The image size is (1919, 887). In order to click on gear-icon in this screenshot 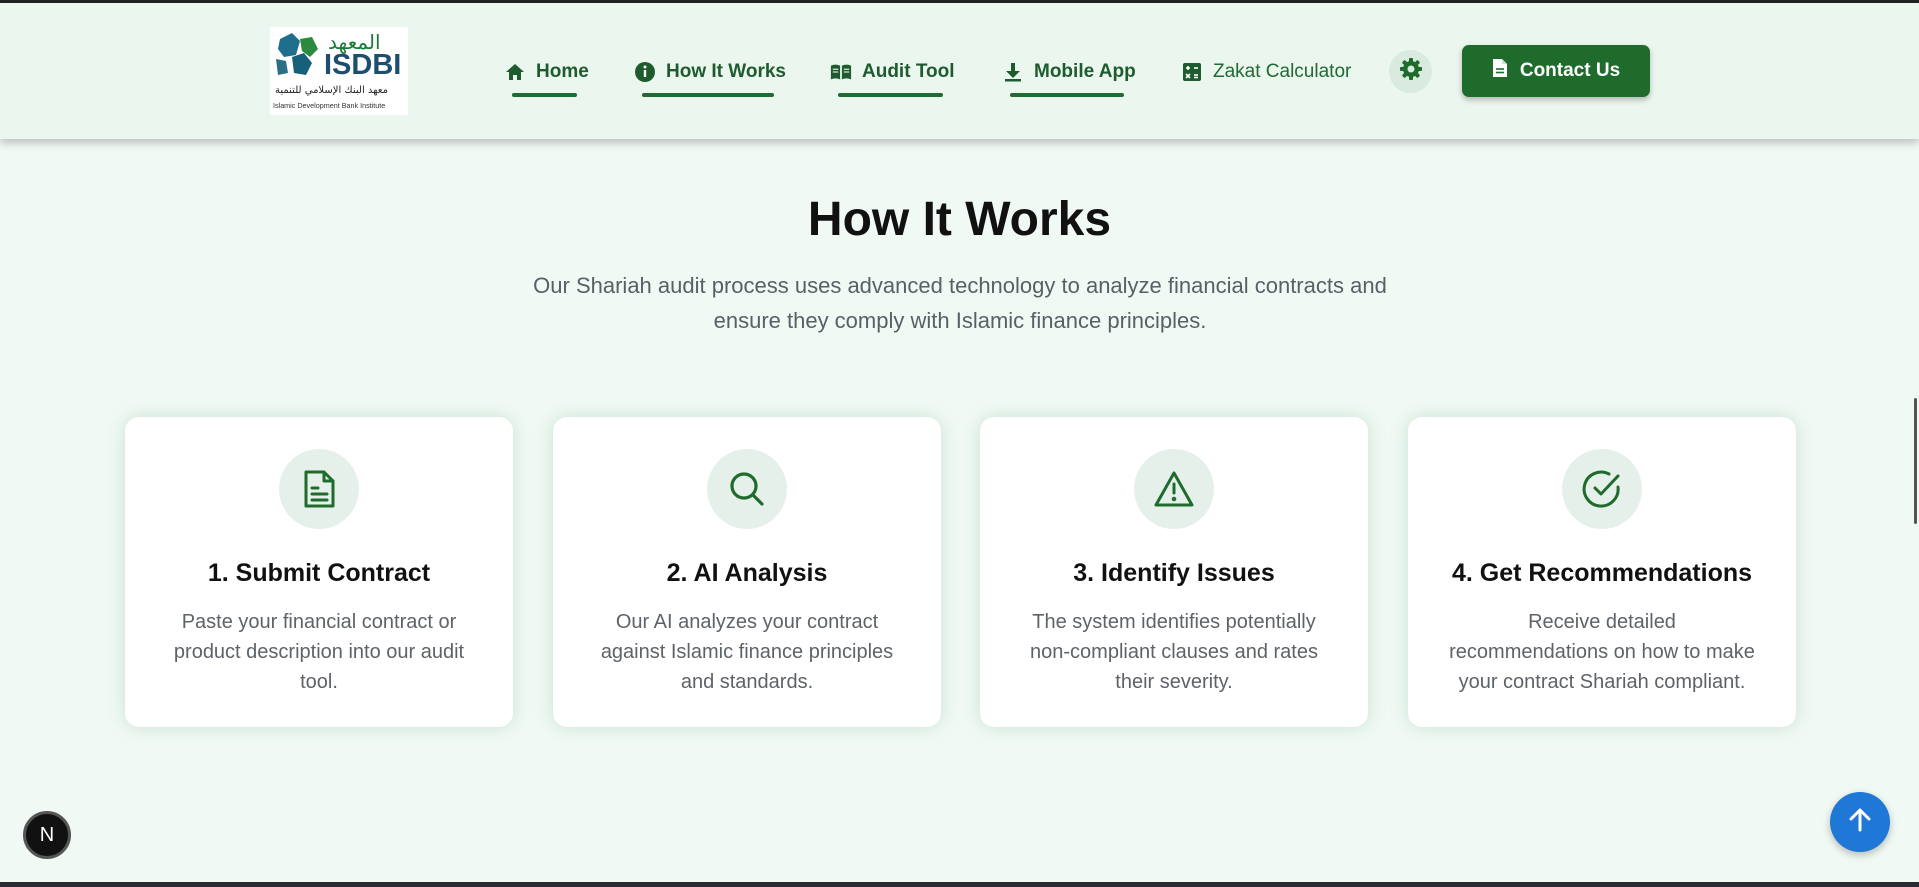, I will do `click(1411, 71)`.